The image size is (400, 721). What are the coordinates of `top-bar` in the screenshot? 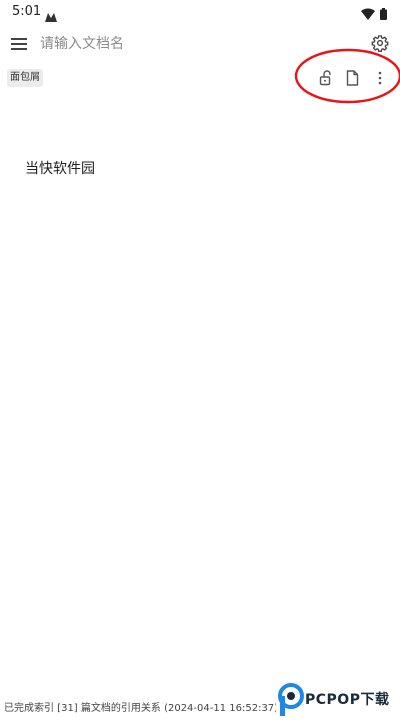 It's located at (200, 44).